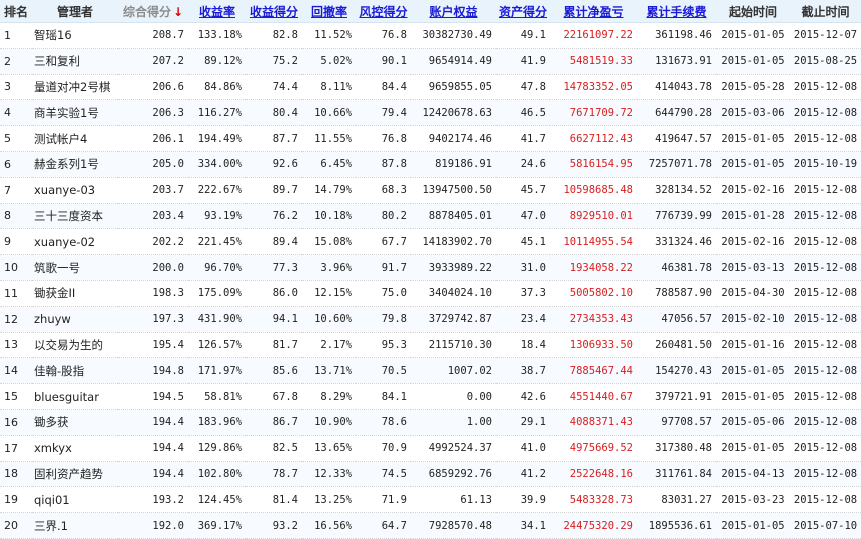 Image resolution: width=861 pixels, height=539 pixels. I want to click on manager-name: 锄获金II, so click(75, 293).